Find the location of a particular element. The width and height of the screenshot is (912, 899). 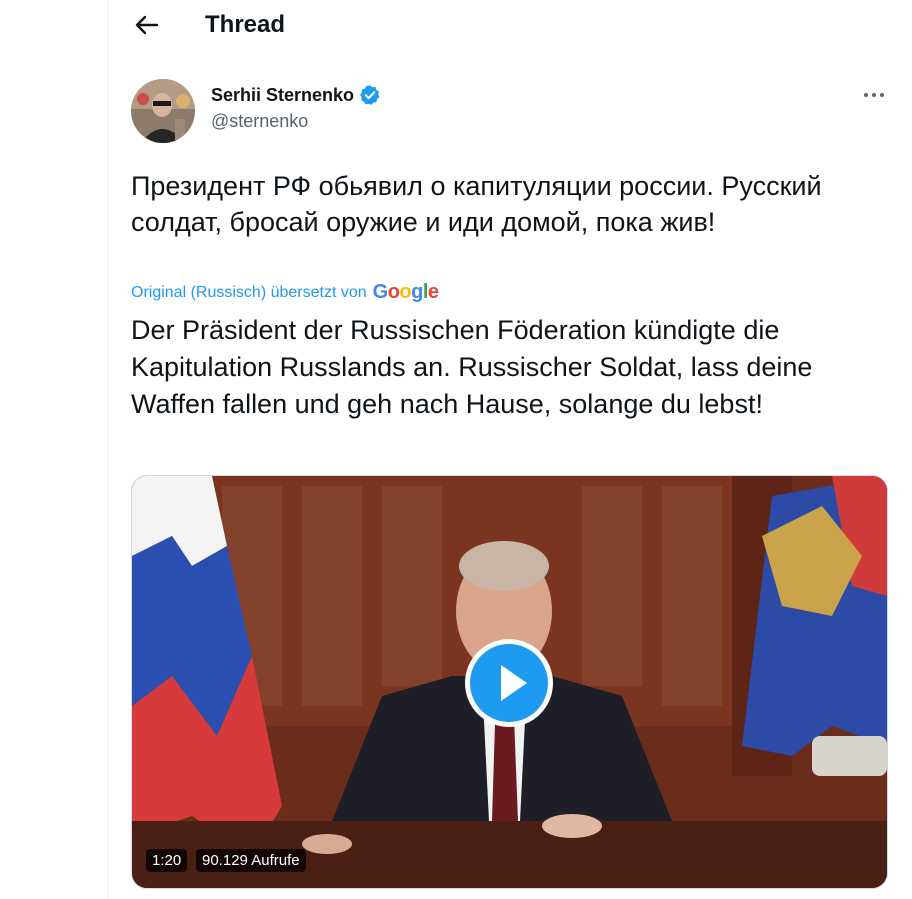

author-name-text: Serhii Sternenko is located at coordinates (282, 95).